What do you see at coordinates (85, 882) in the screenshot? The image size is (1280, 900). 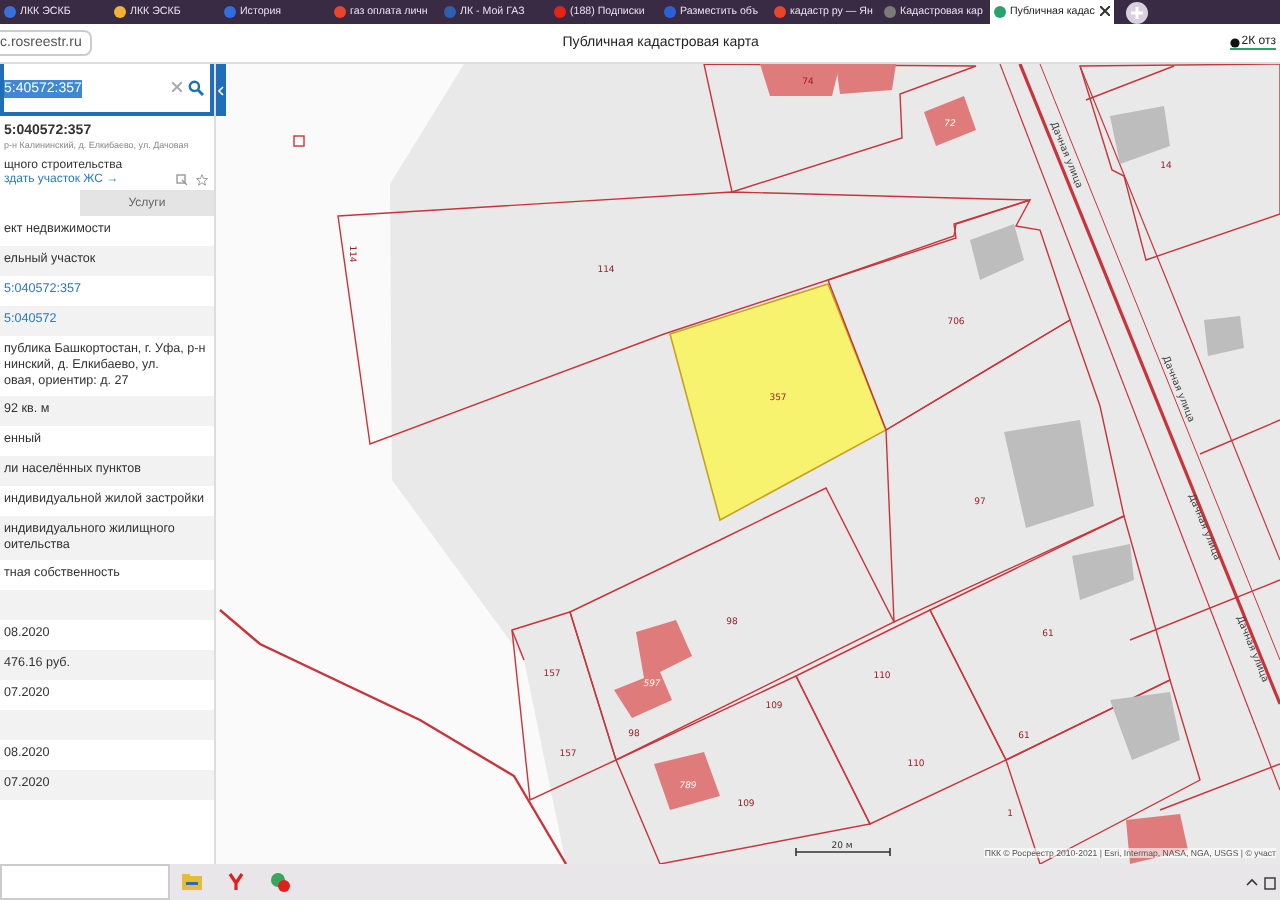 I see `taskbar-search-field` at bounding box center [85, 882].